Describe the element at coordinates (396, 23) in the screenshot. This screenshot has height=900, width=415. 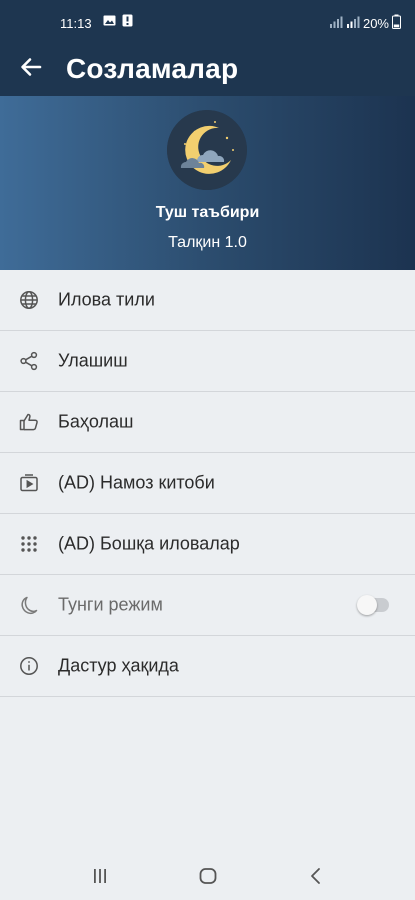
I see `battery-icon` at that location.